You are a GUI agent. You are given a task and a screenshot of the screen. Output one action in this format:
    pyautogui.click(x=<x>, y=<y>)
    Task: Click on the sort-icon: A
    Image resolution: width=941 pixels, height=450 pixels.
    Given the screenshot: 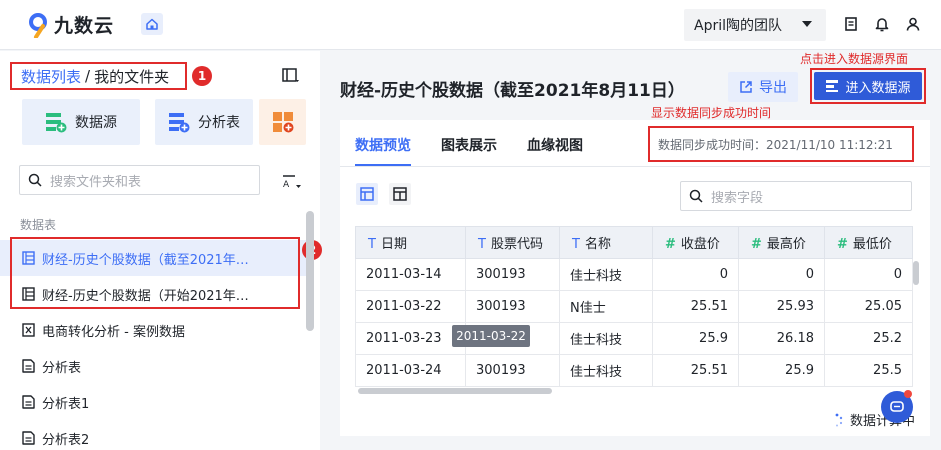 What is the action you would take?
    pyautogui.click(x=292, y=182)
    